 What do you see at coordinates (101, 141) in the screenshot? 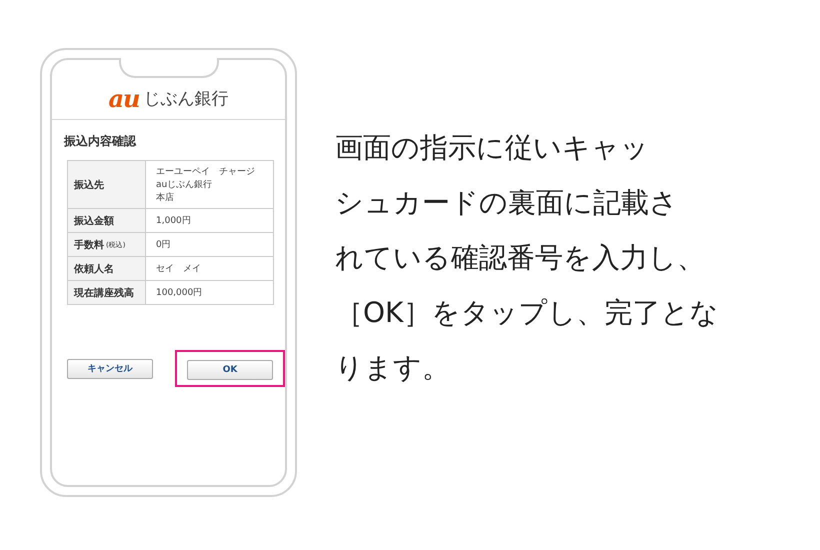
I see `page-title: 振込内容確認` at bounding box center [101, 141].